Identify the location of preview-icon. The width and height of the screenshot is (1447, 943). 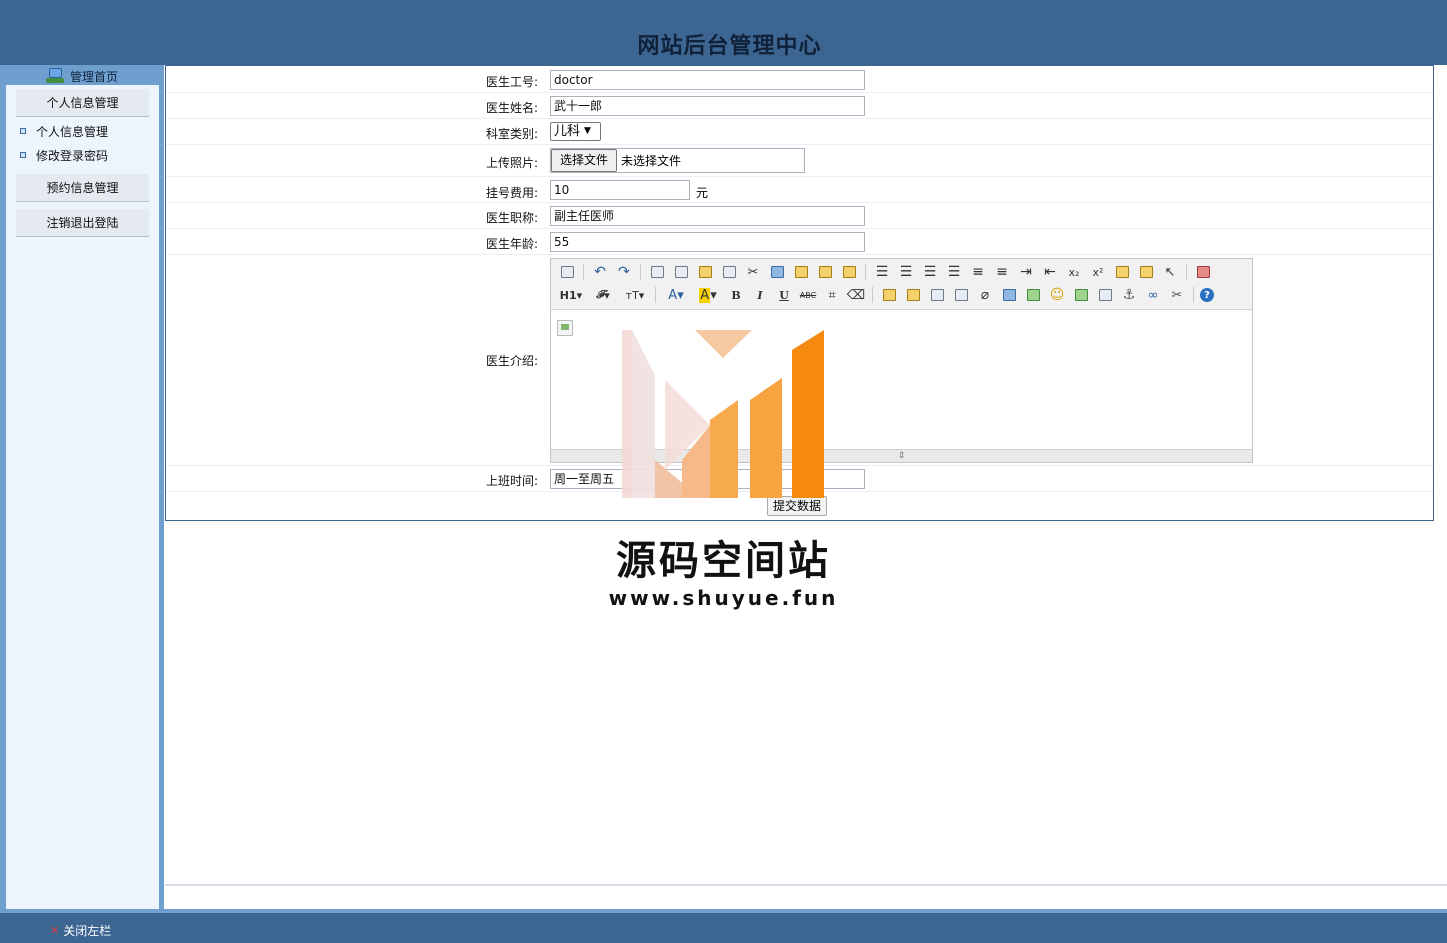
(657, 272).